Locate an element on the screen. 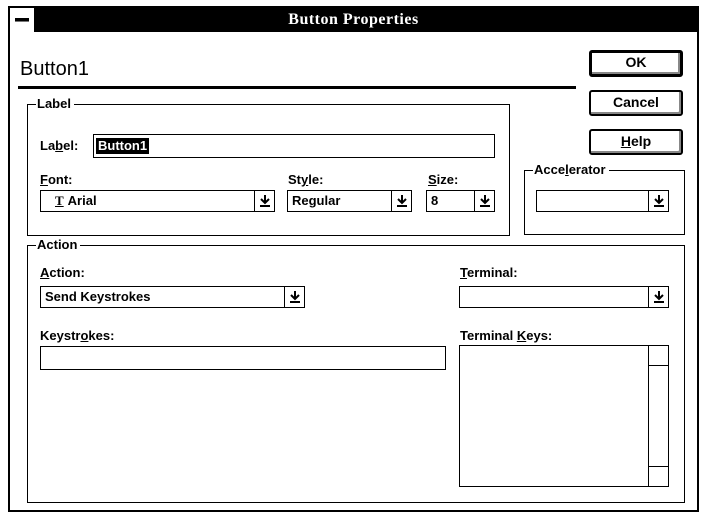 Image resolution: width=706 pixels, height=517 pixels. control-name-heading: Button1 is located at coordinates (54, 69).